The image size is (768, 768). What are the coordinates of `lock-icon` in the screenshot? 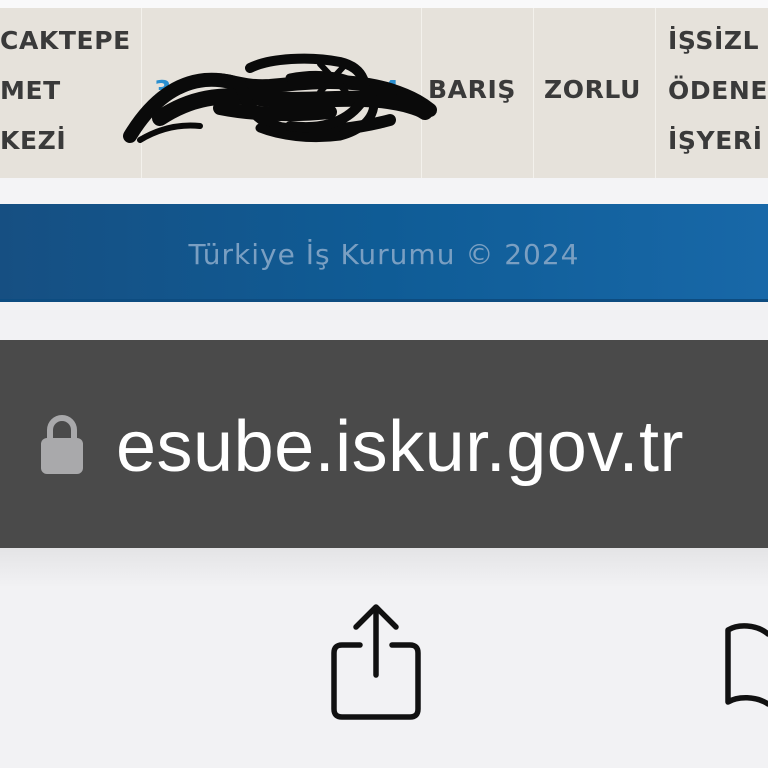 It's located at (62, 444).